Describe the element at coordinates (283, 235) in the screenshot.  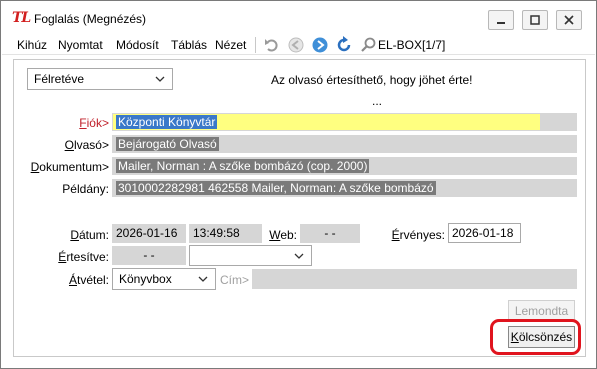
I see `web-label: Web:` at that location.